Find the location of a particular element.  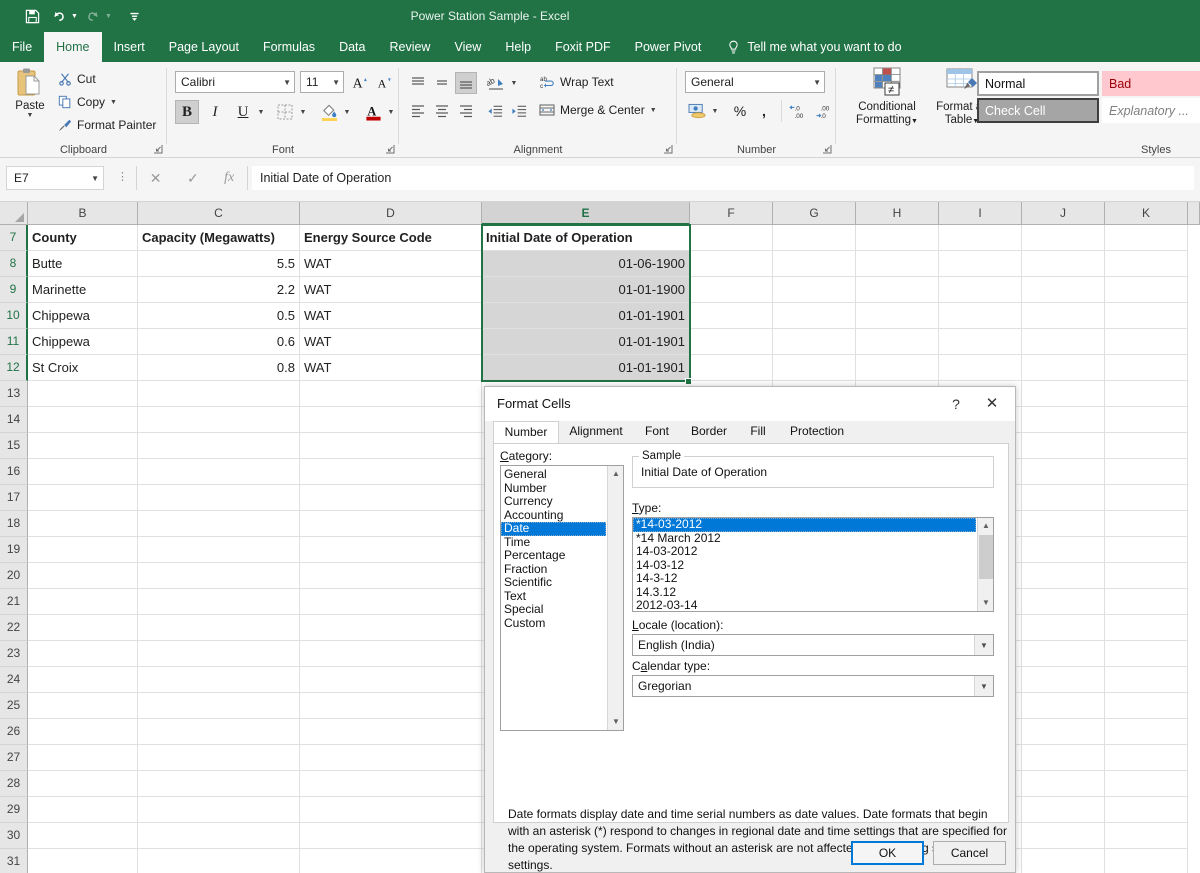

cell-C30 is located at coordinates (219, 836).